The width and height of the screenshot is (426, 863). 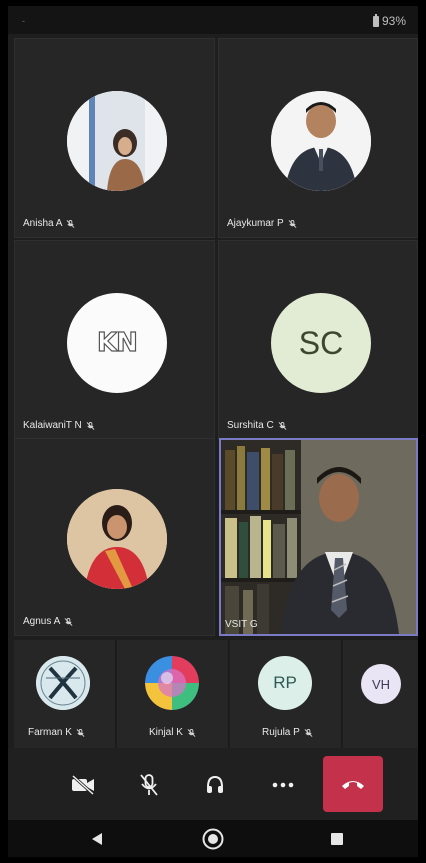 What do you see at coordinates (255, 223) in the screenshot?
I see `participant-name: Ajaykumar P` at bounding box center [255, 223].